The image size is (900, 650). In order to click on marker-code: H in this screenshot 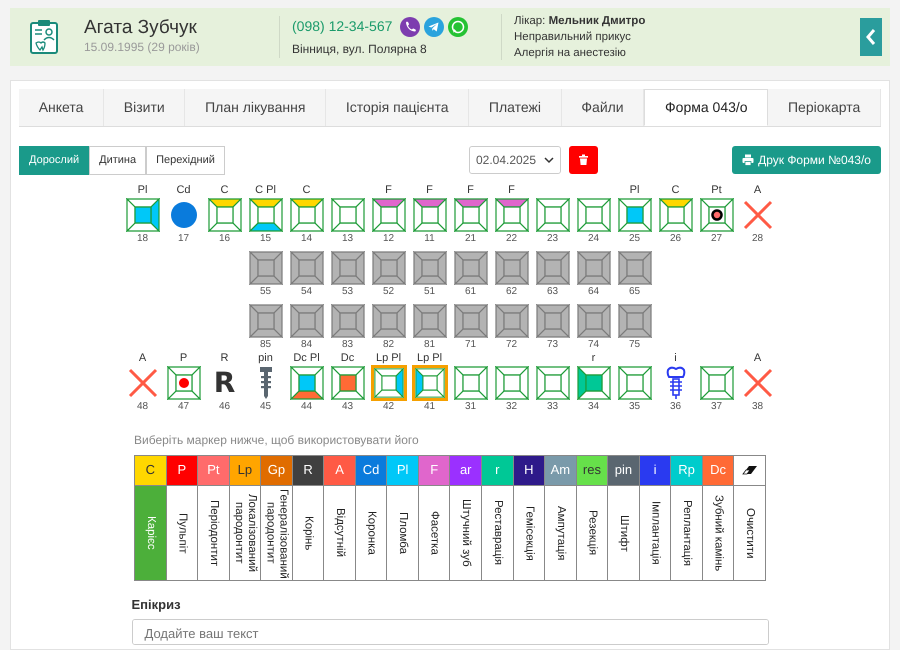, I will do `click(529, 470)`.